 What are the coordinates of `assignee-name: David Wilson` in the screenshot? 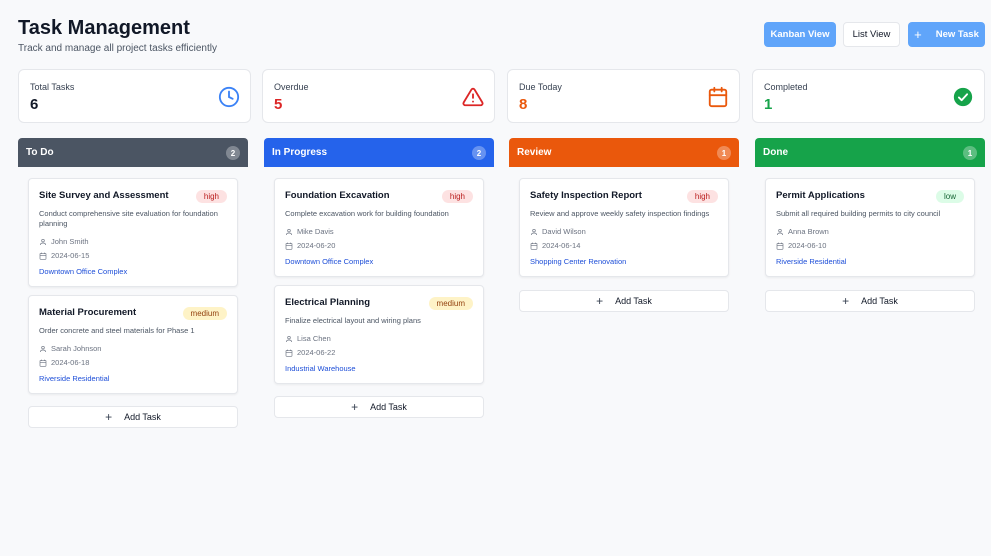 It's located at (564, 231).